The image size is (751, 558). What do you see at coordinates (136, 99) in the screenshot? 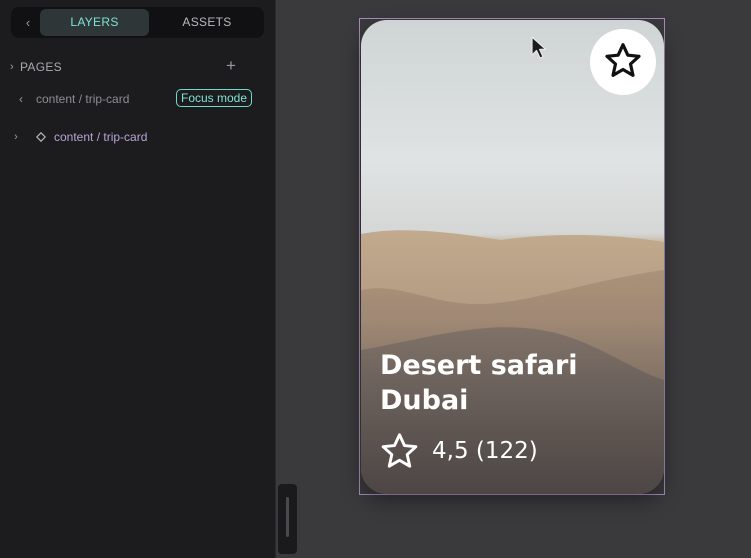
I see `focus-mode-bar: ‹ content / trip-card Focus mode` at bounding box center [136, 99].